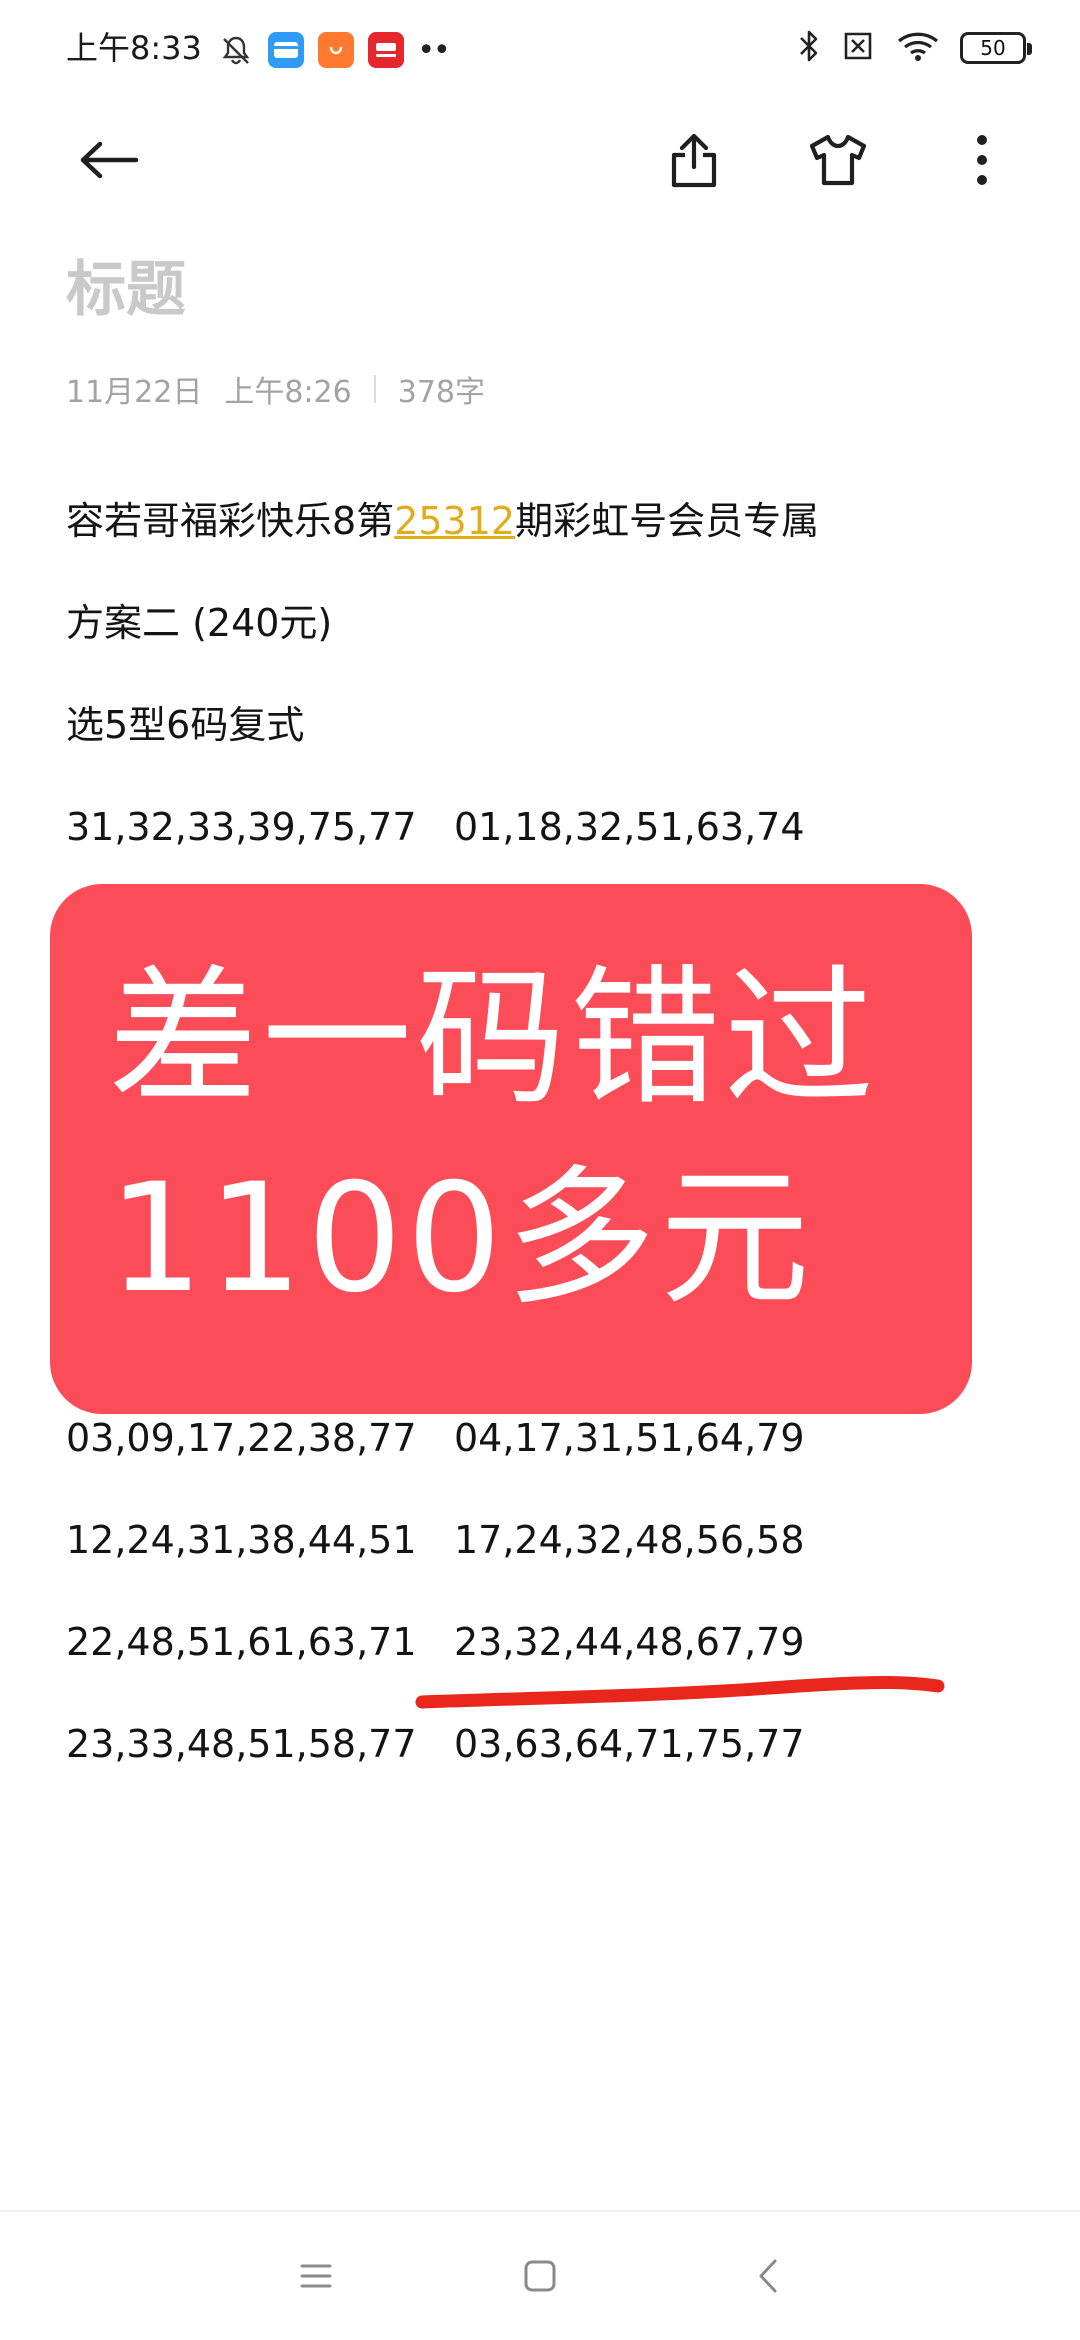 This screenshot has height=2340, width=1080. What do you see at coordinates (286, 50) in the screenshot?
I see `wallet-app-icon` at bounding box center [286, 50].